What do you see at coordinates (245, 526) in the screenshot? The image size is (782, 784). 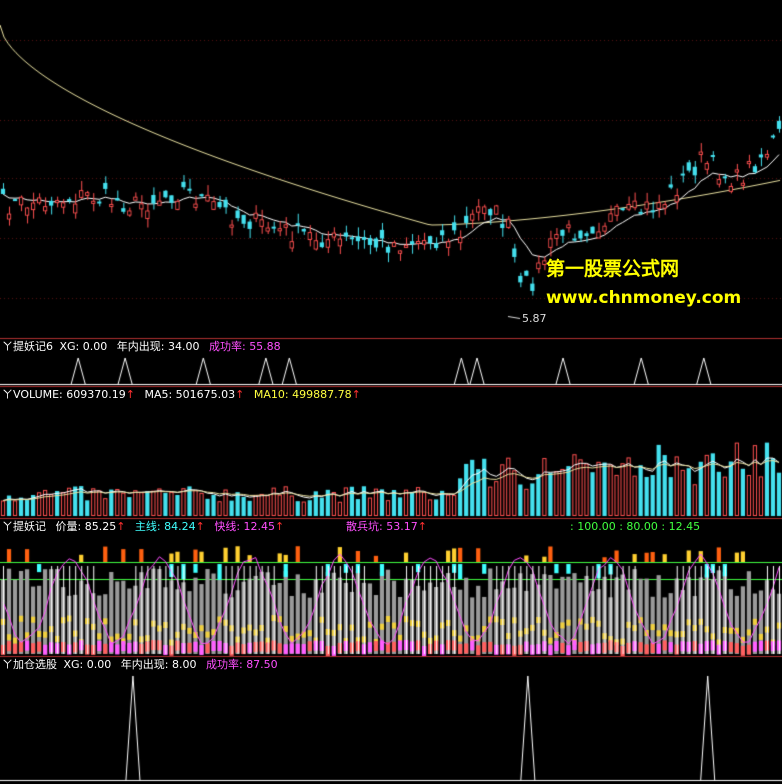 I see `panel3-fast: 快线: 12.45` at bounding box center [245, 526].